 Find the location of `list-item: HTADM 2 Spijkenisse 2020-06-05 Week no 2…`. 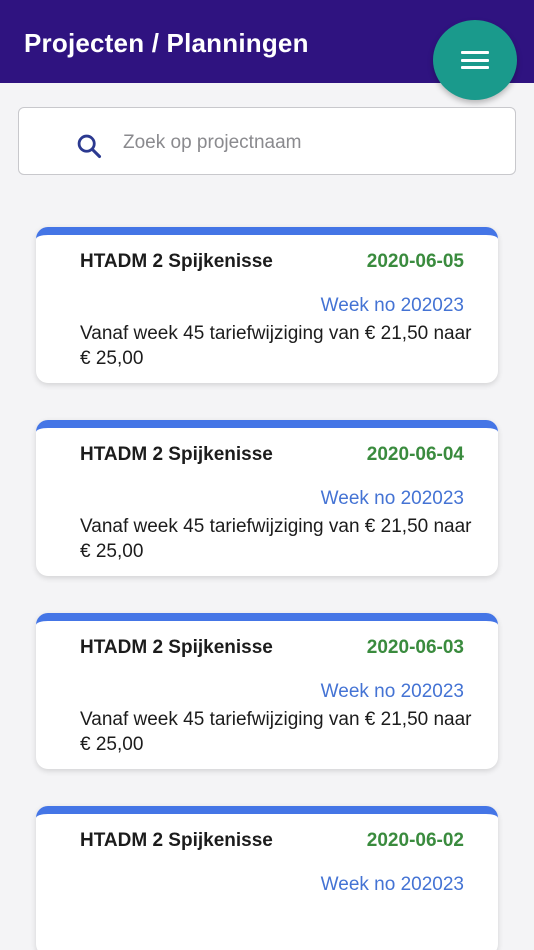

list-item: HTADM 2 Spijkenisse 2020-06-05 Week no 2… is located at coordinates (267, 305).